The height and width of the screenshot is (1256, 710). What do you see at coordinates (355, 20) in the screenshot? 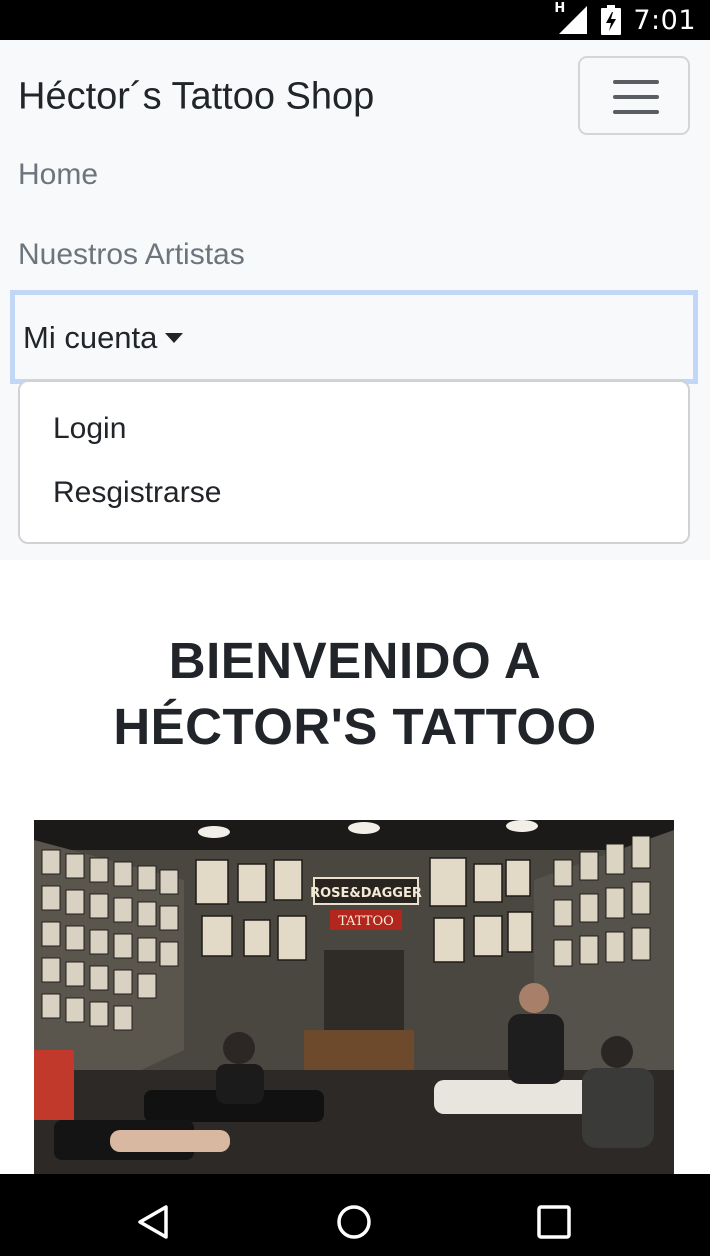
I see `status-bar: H 7:01` at bounding box center [355, 20].